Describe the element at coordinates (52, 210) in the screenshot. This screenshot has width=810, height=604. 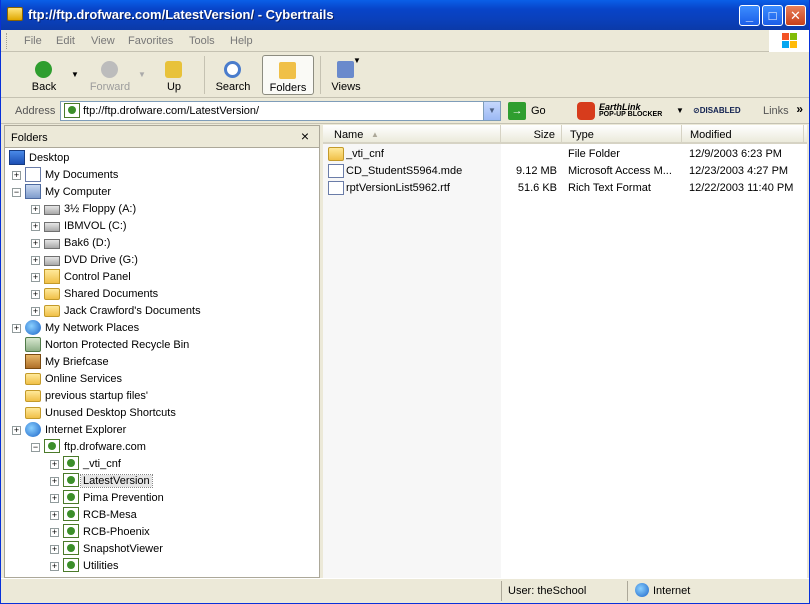
I see `floppy-drive-icon` at that location.